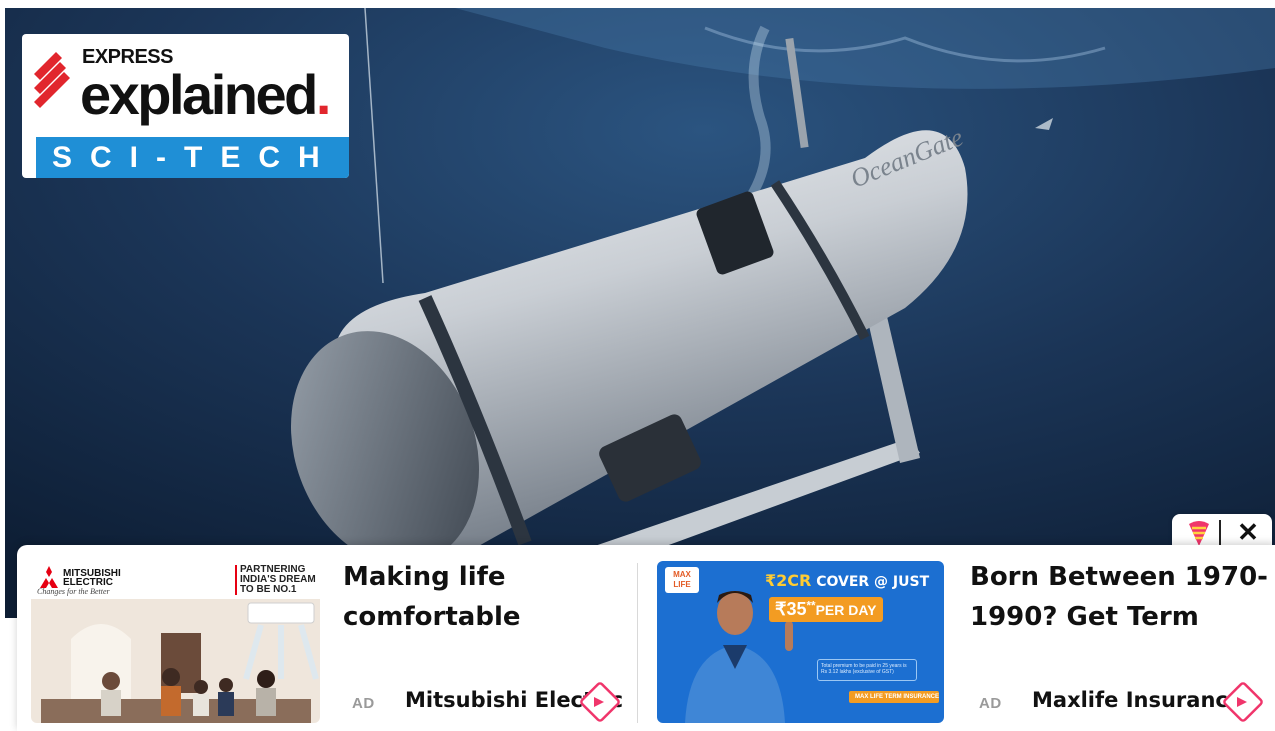 The width and height of the screenshot is (1275, 731). I want to click on ad-tab-separator, so click(1220, 533).